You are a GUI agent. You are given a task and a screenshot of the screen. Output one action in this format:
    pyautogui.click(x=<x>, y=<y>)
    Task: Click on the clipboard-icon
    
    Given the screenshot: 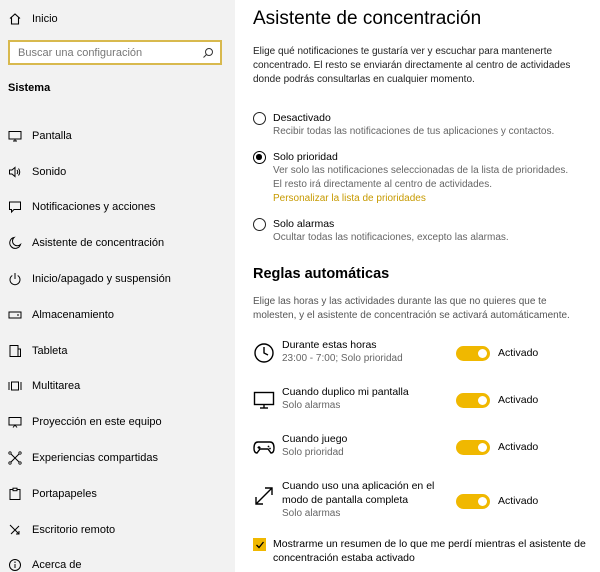 What is the action you would take?
    pyautogui.click(x=15, y=494)
    